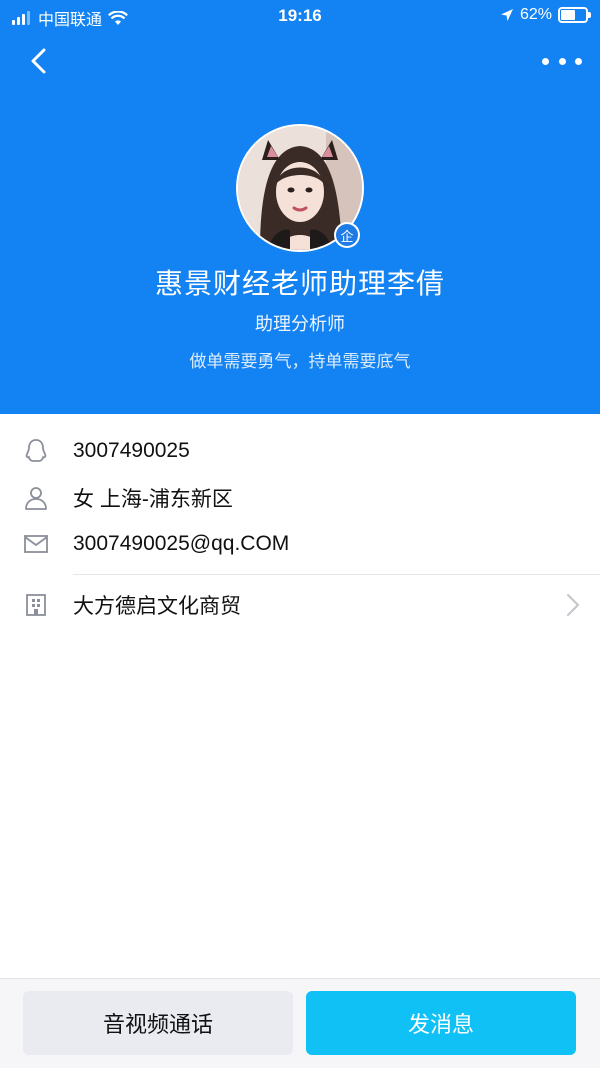 Image resolution: width=600 pixels, height=1068 pixels. I want to click on chevron-left-icon, so click(38, 61).